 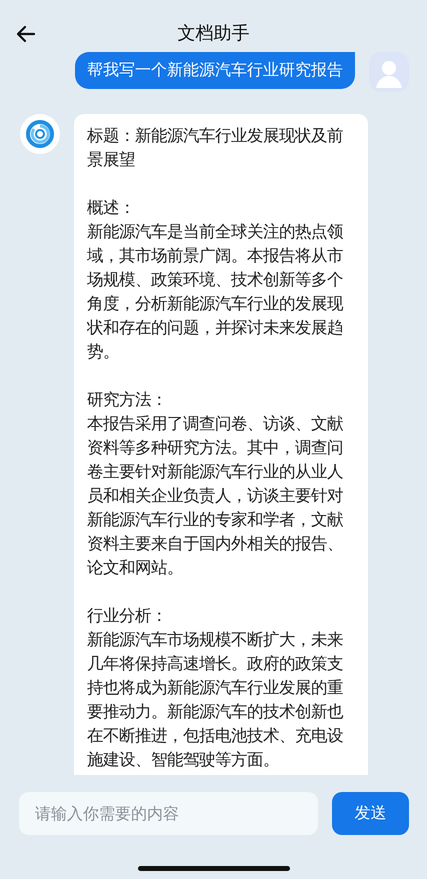 What do you see at coordinates (111, 208) in the screenshot?
I see `section-heading: 概述：` at bounding box center [111, 208].